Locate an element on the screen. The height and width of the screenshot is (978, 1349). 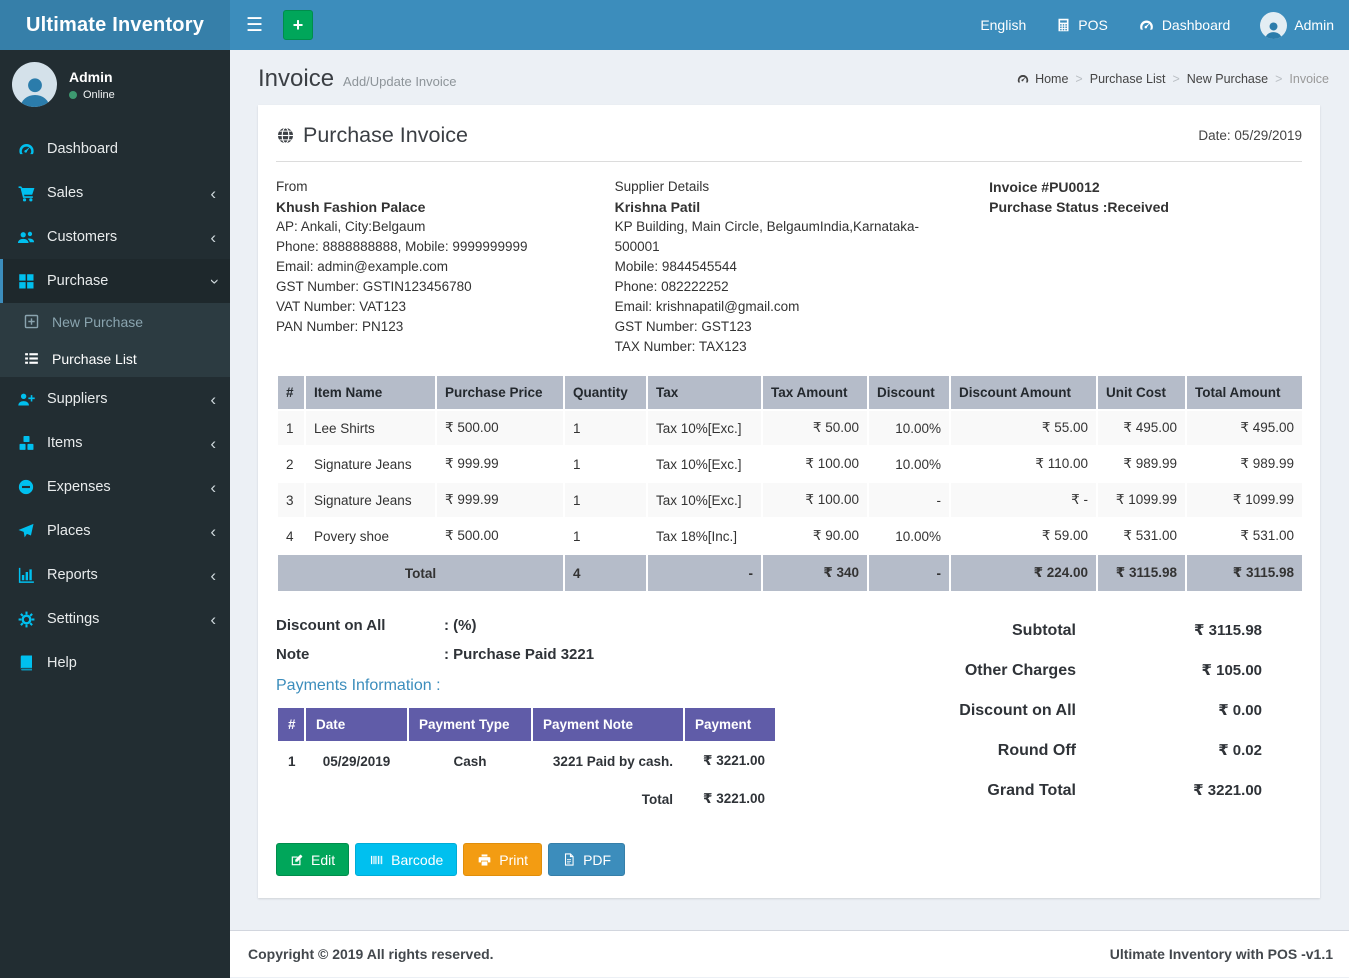
column-header: Discount Amount is located at coordinates (1023, 392).